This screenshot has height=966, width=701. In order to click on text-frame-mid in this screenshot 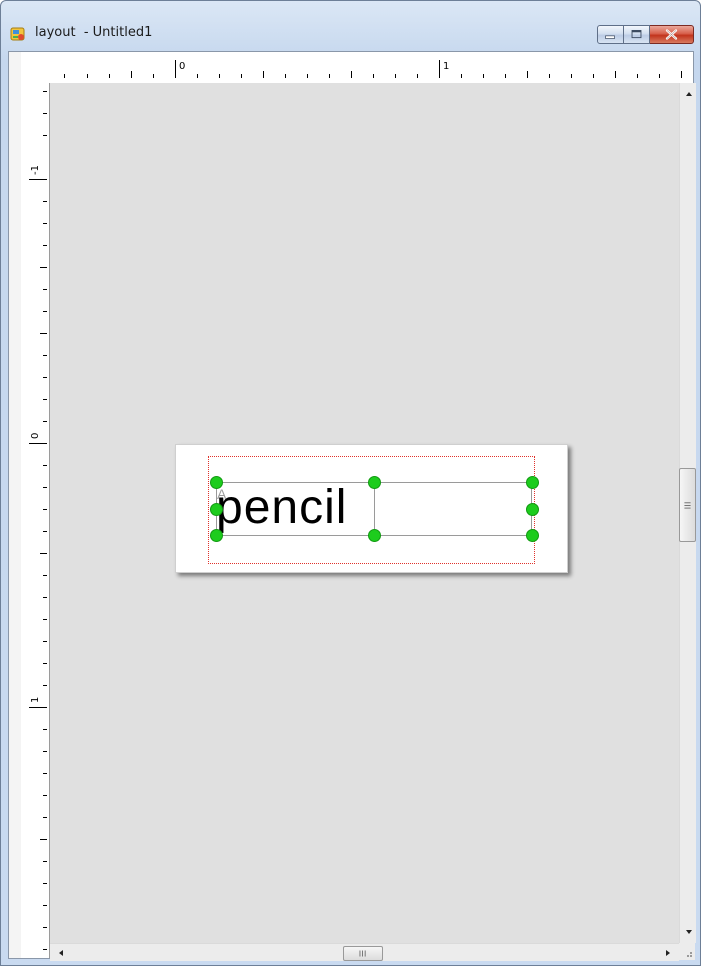, I will do `click(374, 509)`.